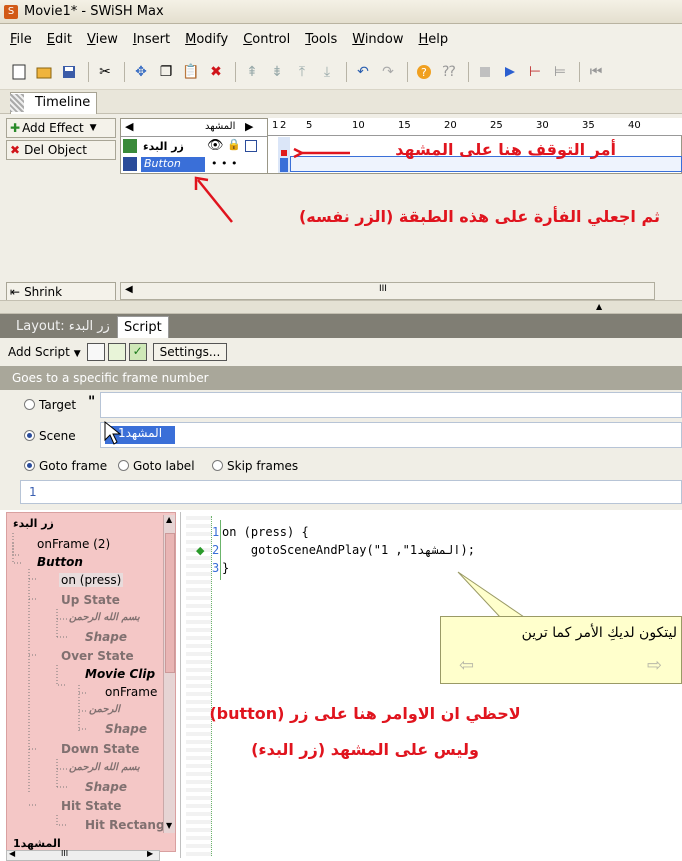  Describe the element at coordinates (95, 352) in the screenshot. I see `script-list-icon` at that location.